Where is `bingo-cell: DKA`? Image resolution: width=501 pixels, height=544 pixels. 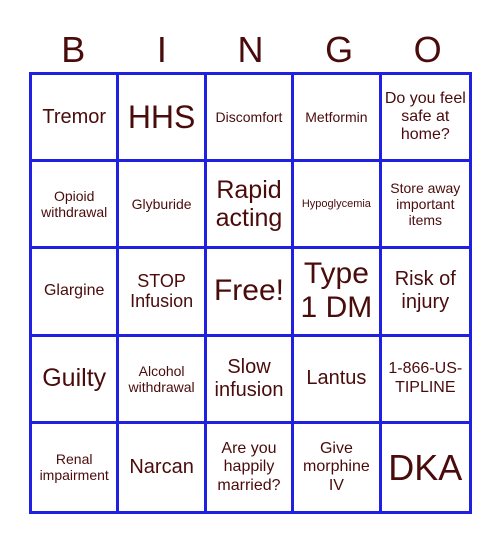 bingo-cell: DKA is located at coordinates (425, 467).